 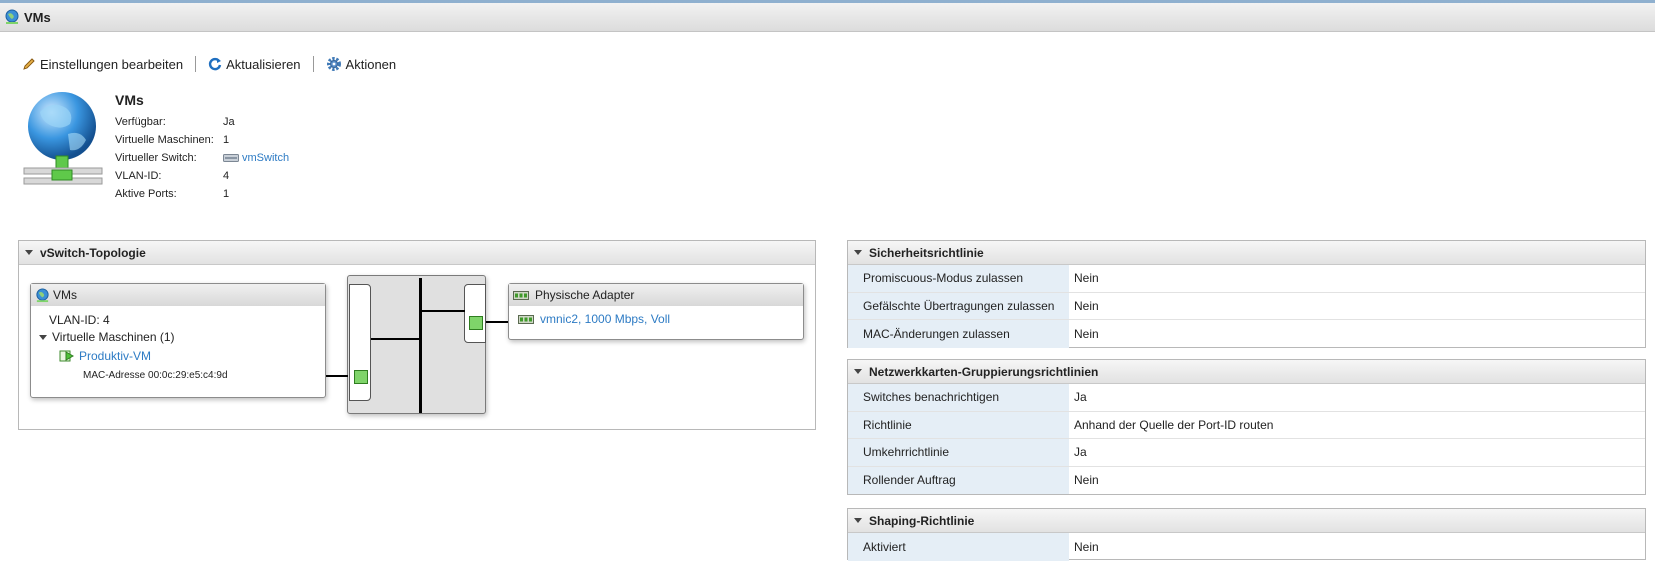 I want to click on edit-settings-button: Einstellungen bearbeiten, so click(x=102, y=64).